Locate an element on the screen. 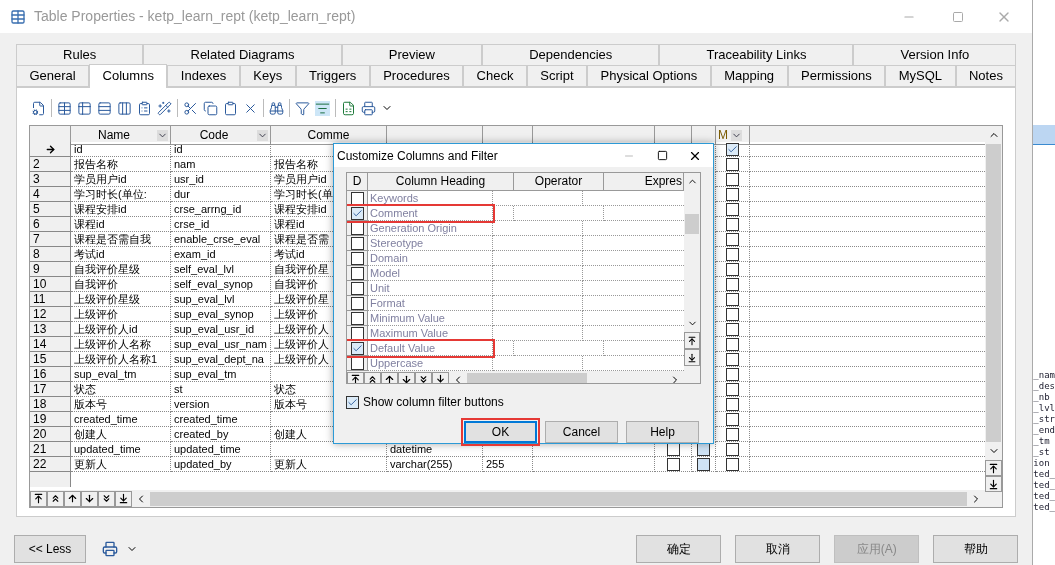  tab: Script is located at coordinates (557, 76).